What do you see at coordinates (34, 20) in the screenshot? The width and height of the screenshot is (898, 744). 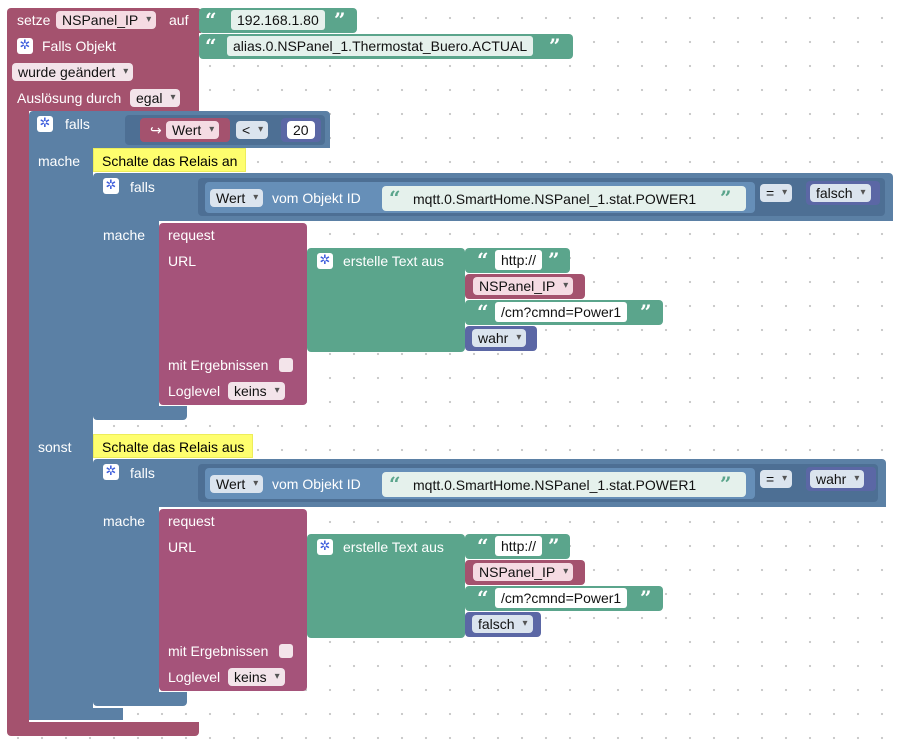 I see `set-label: setze` at bounding box center [34, 20].